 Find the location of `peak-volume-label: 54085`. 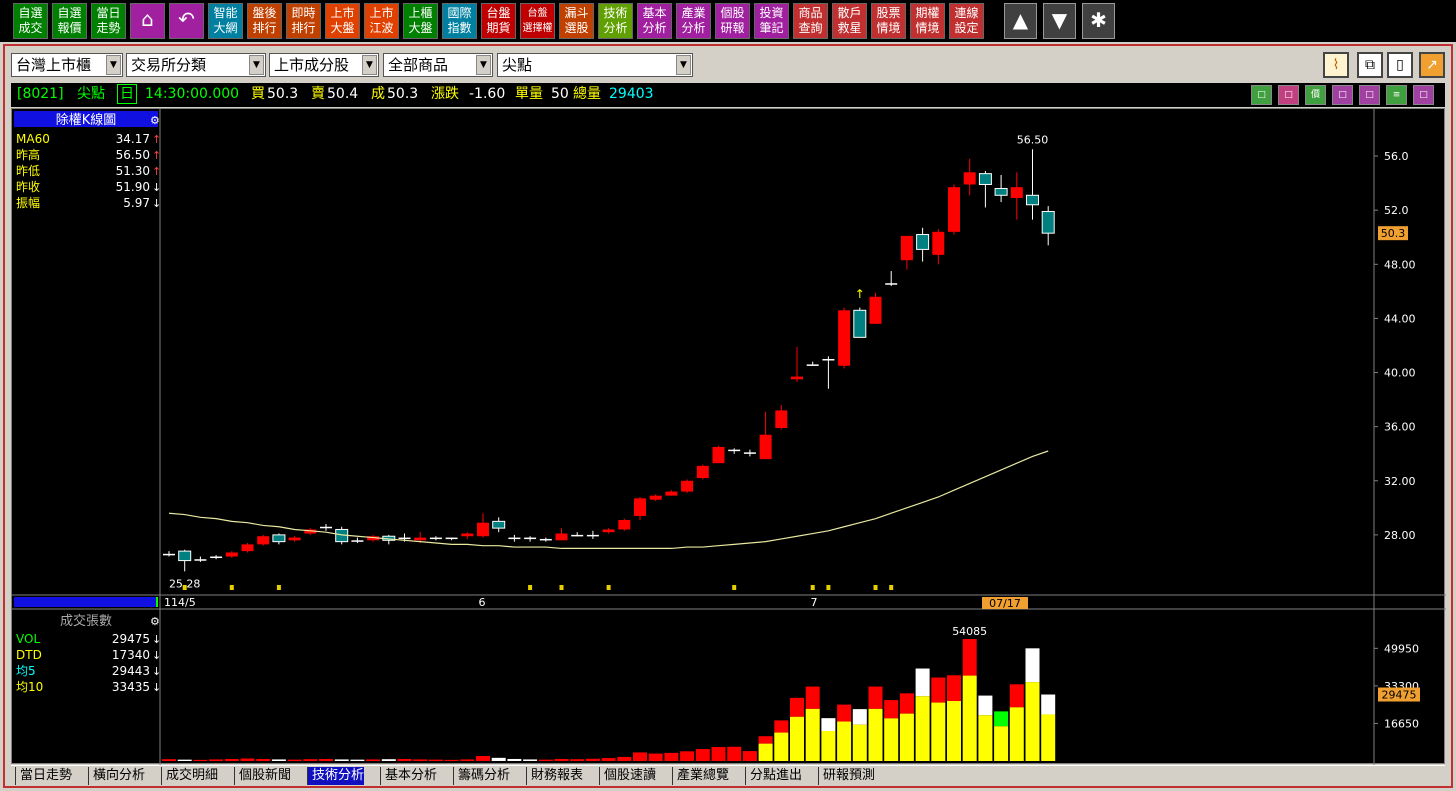

peak-volume-label: 54085 is located at coordinates (969, 631).